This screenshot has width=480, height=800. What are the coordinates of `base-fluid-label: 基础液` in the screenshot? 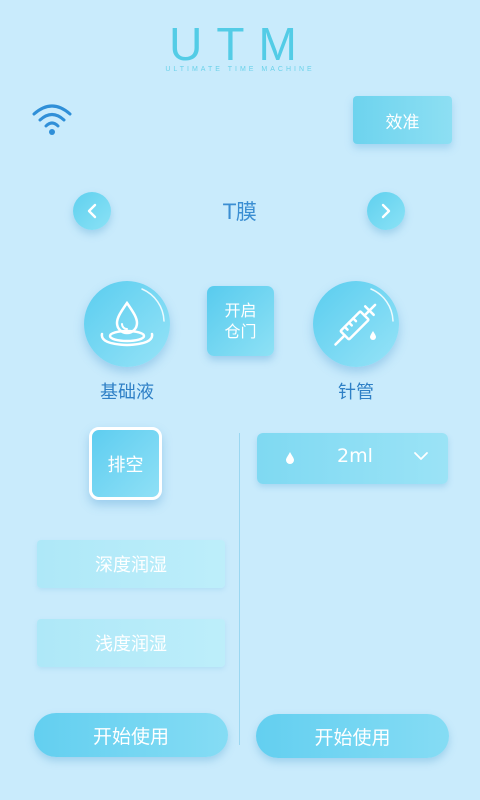 It's located at (127, 392).